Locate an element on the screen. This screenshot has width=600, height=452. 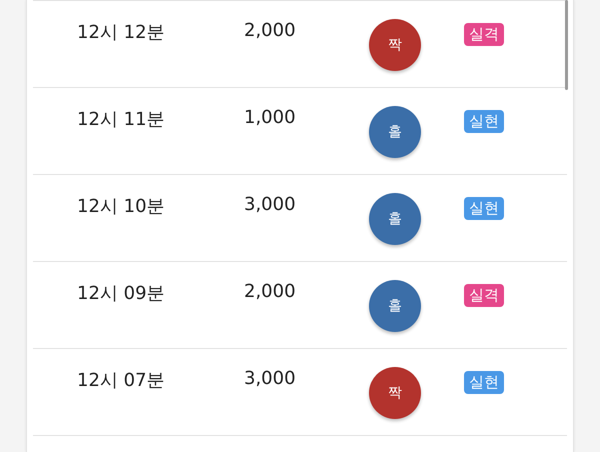
time-text: 12시 09분 is located at coordinates (121, 294).